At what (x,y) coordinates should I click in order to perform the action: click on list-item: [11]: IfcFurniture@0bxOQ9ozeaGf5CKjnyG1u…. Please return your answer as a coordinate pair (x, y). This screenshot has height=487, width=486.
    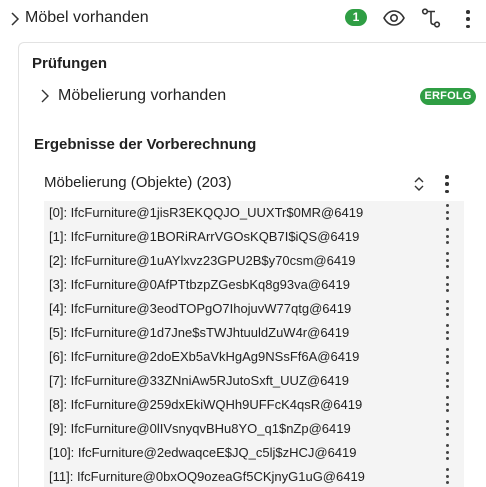
    Looking at the image, I should click on (254, 476).